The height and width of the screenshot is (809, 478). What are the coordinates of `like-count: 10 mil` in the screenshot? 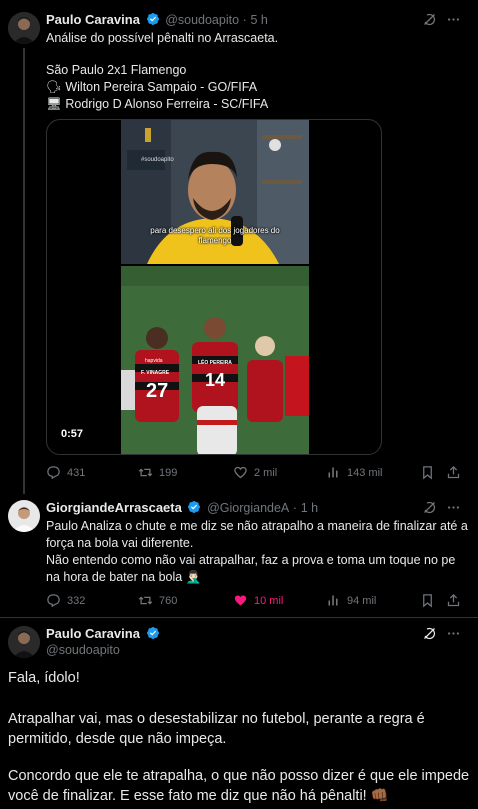 It's located at (269, 600).